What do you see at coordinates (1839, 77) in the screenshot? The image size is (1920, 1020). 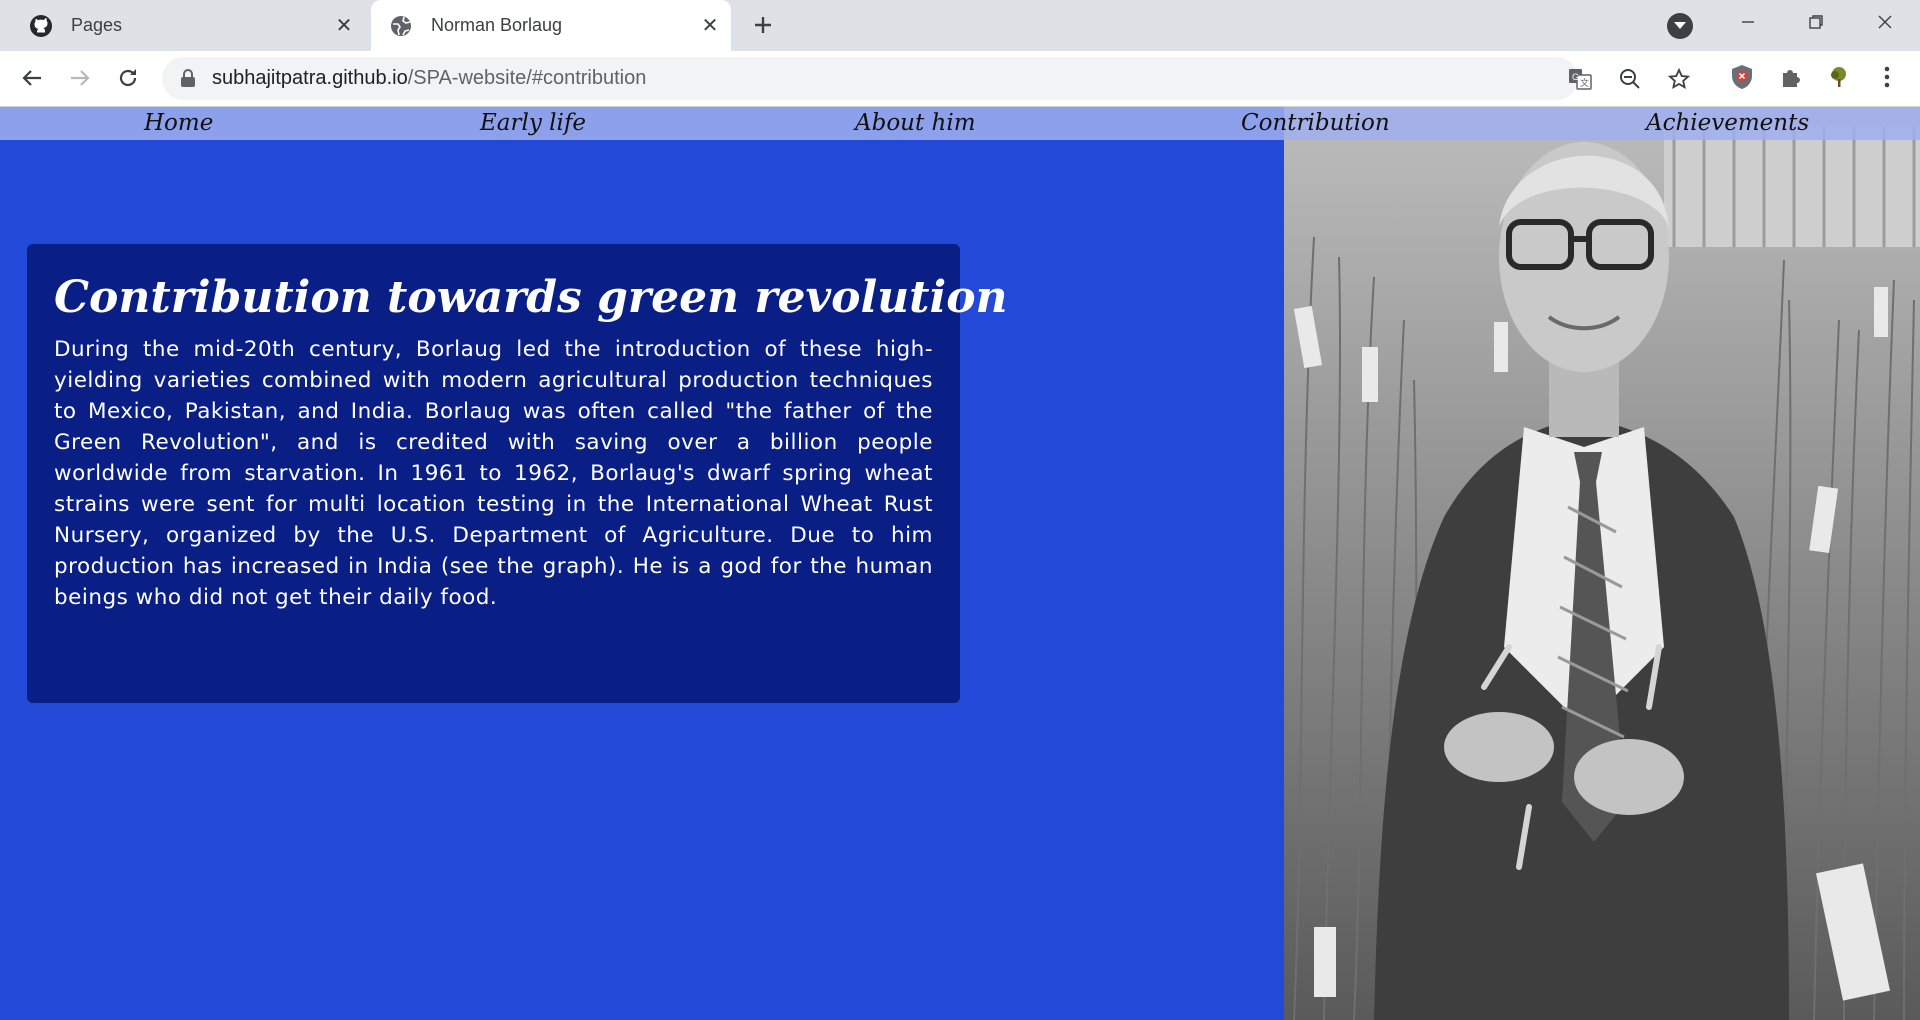 I see `tree-extension-icon` at bounding box center [1839, 77].